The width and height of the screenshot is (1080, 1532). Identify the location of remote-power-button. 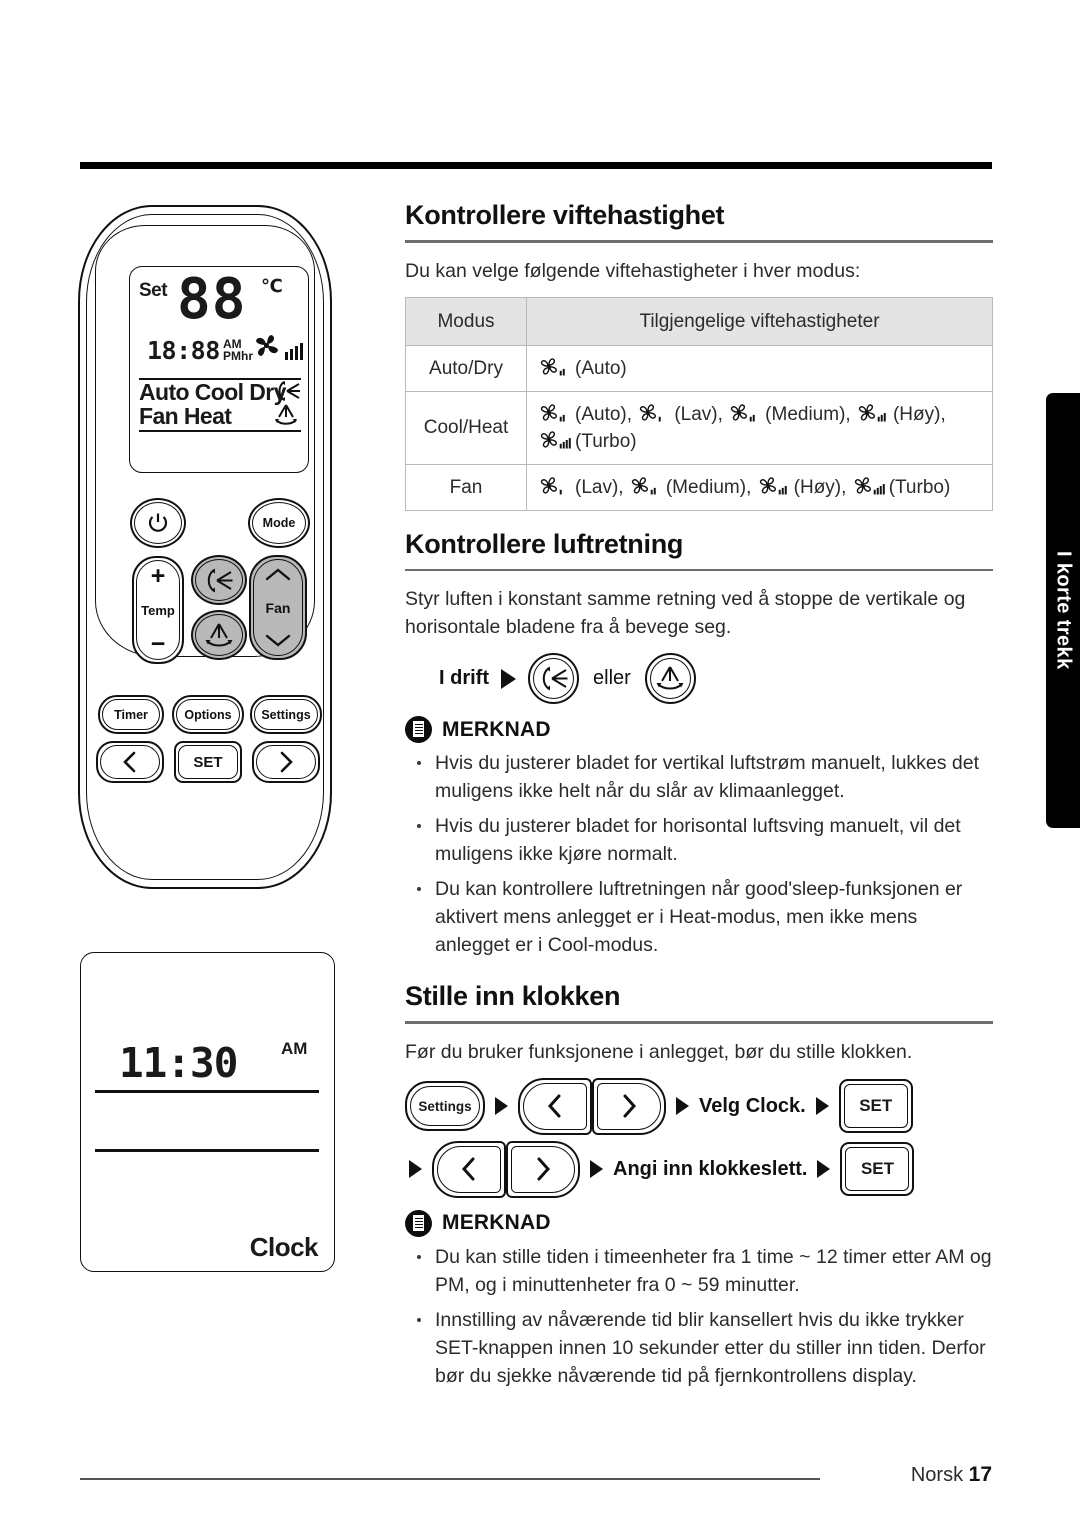
(158, 523).